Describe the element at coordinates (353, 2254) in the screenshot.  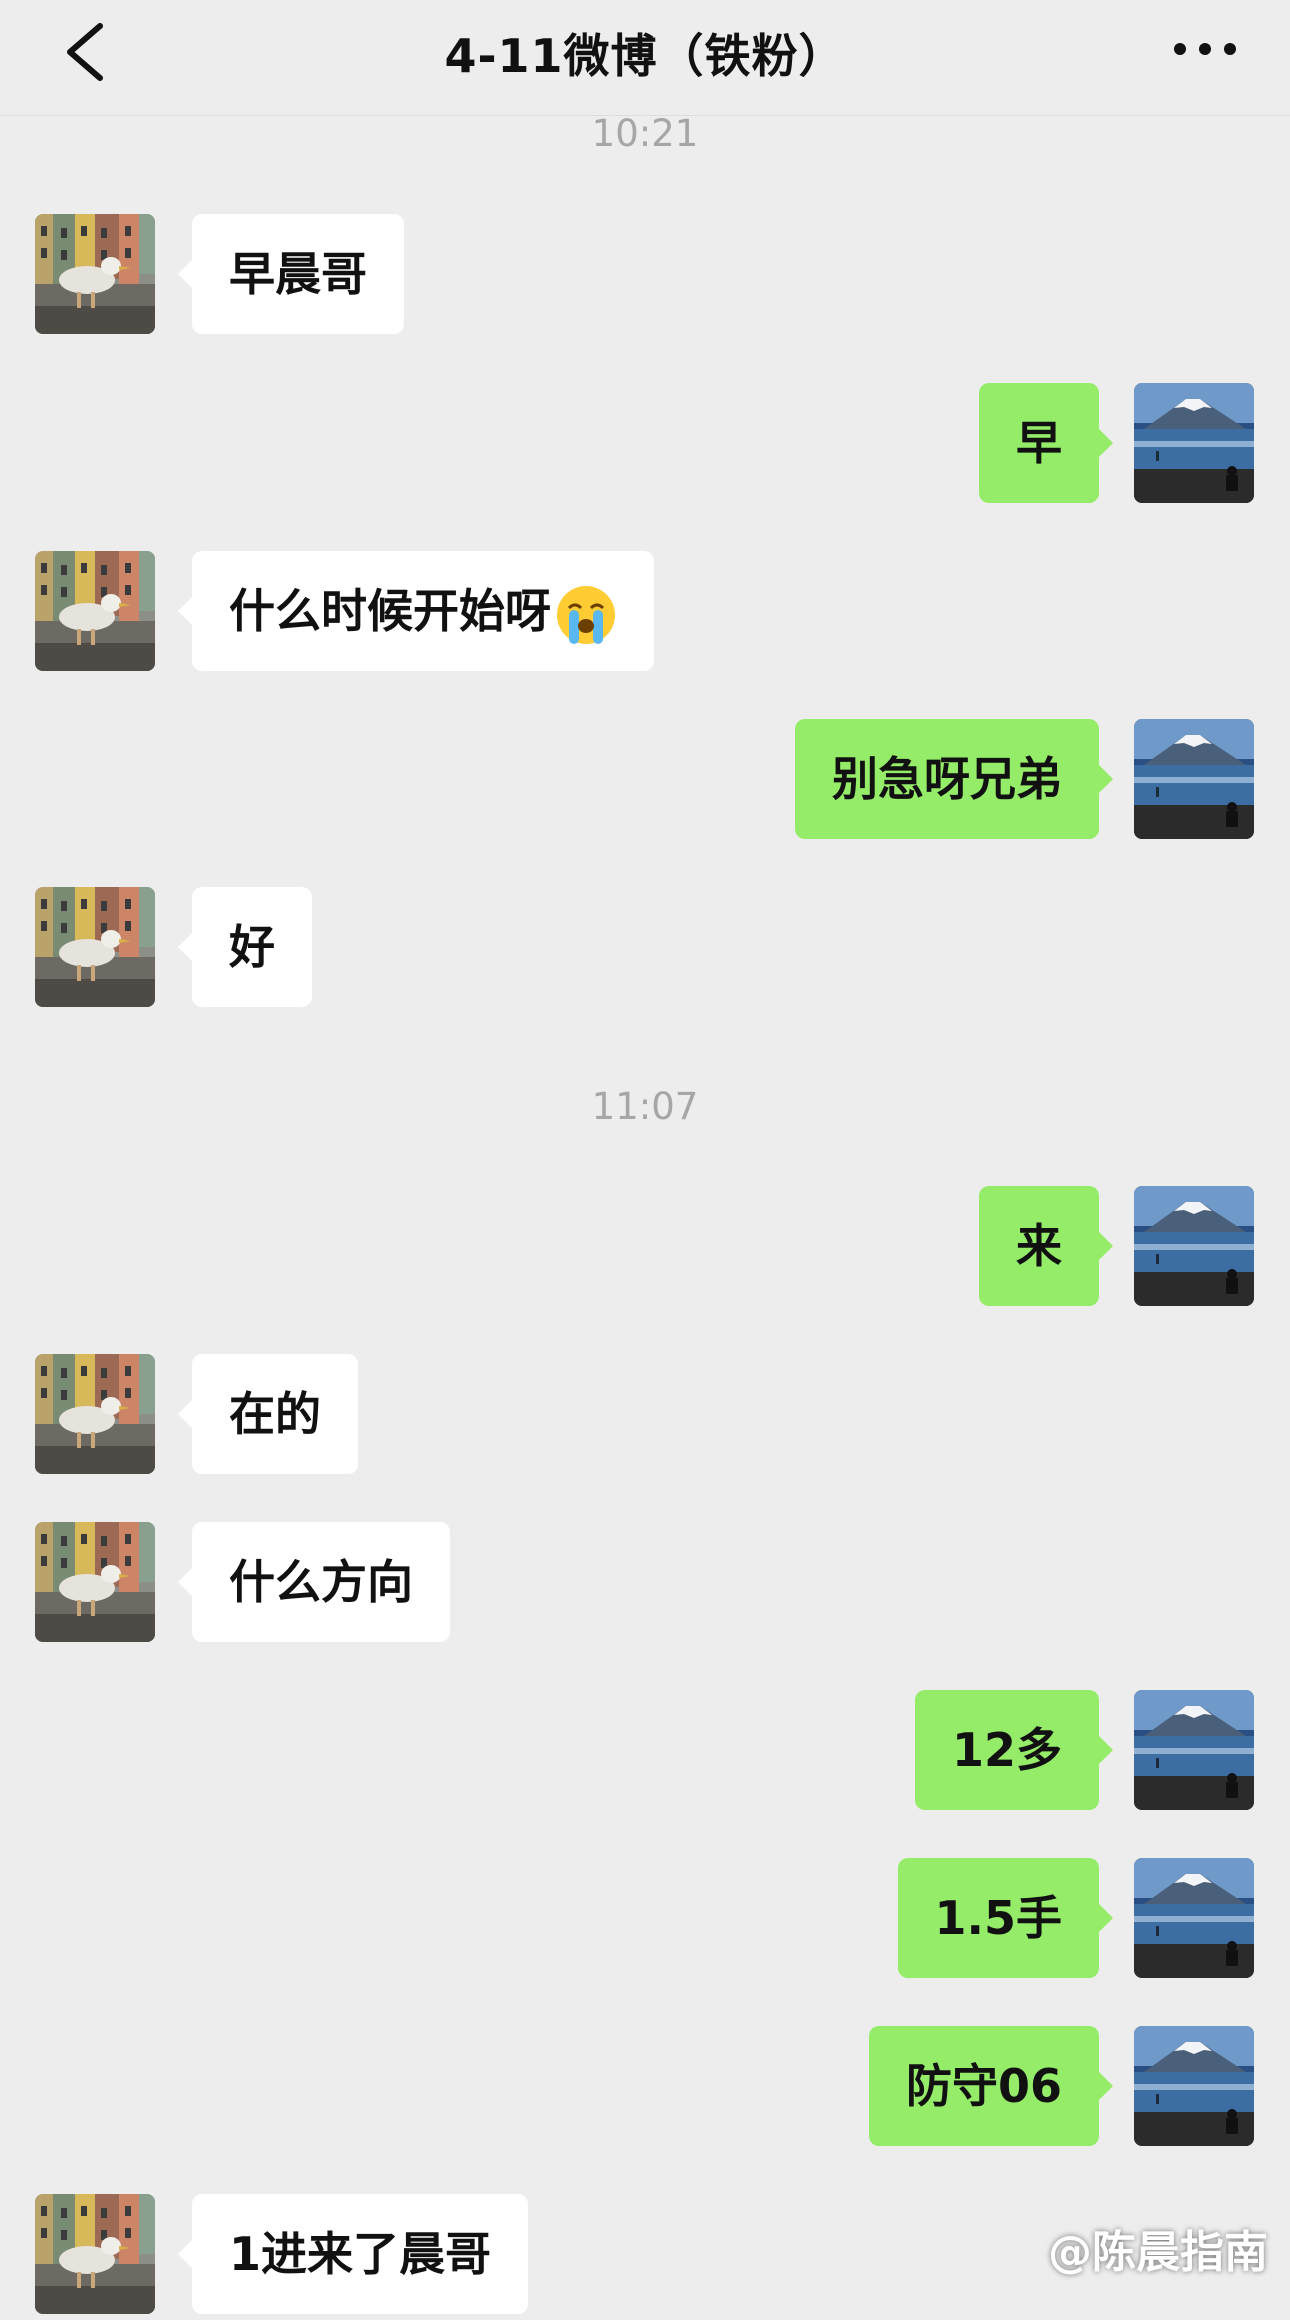
I see `incoming-message-bubble: 1进来了晨哥` at that location.